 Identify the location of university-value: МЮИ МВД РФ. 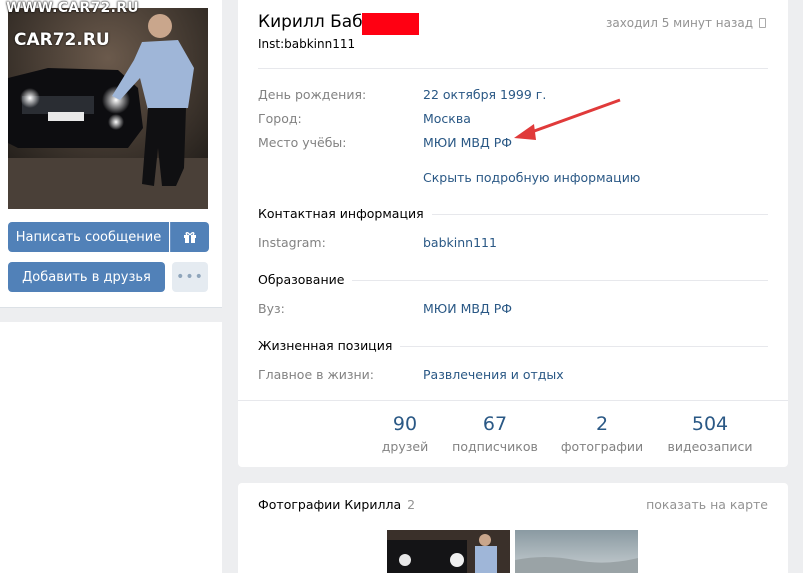
(467, 308).